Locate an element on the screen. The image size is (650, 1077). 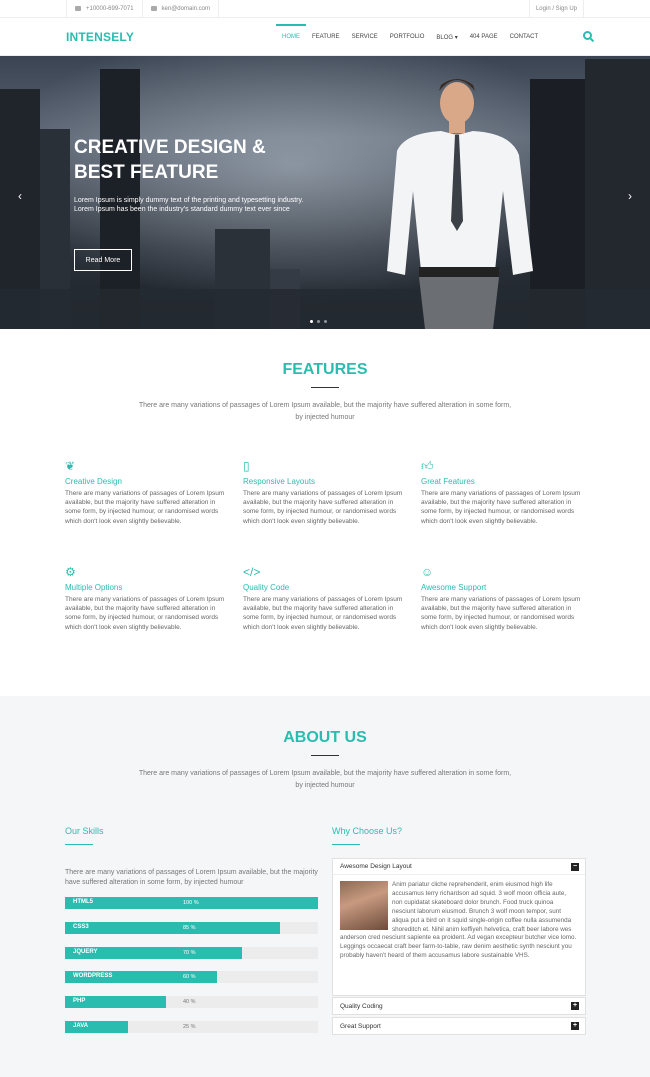
skill-bar: JQUERY 70 % is located at coordinates (191, 952).